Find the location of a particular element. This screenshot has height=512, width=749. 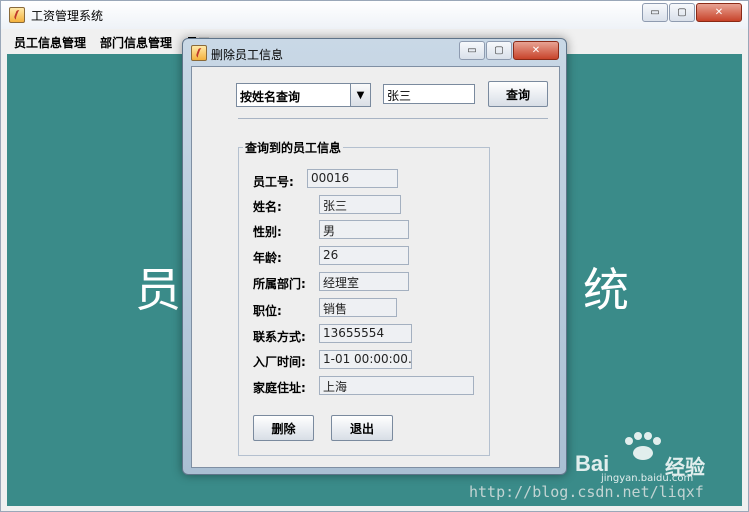

field-address: 上海 is located at coordinates (396, 385).